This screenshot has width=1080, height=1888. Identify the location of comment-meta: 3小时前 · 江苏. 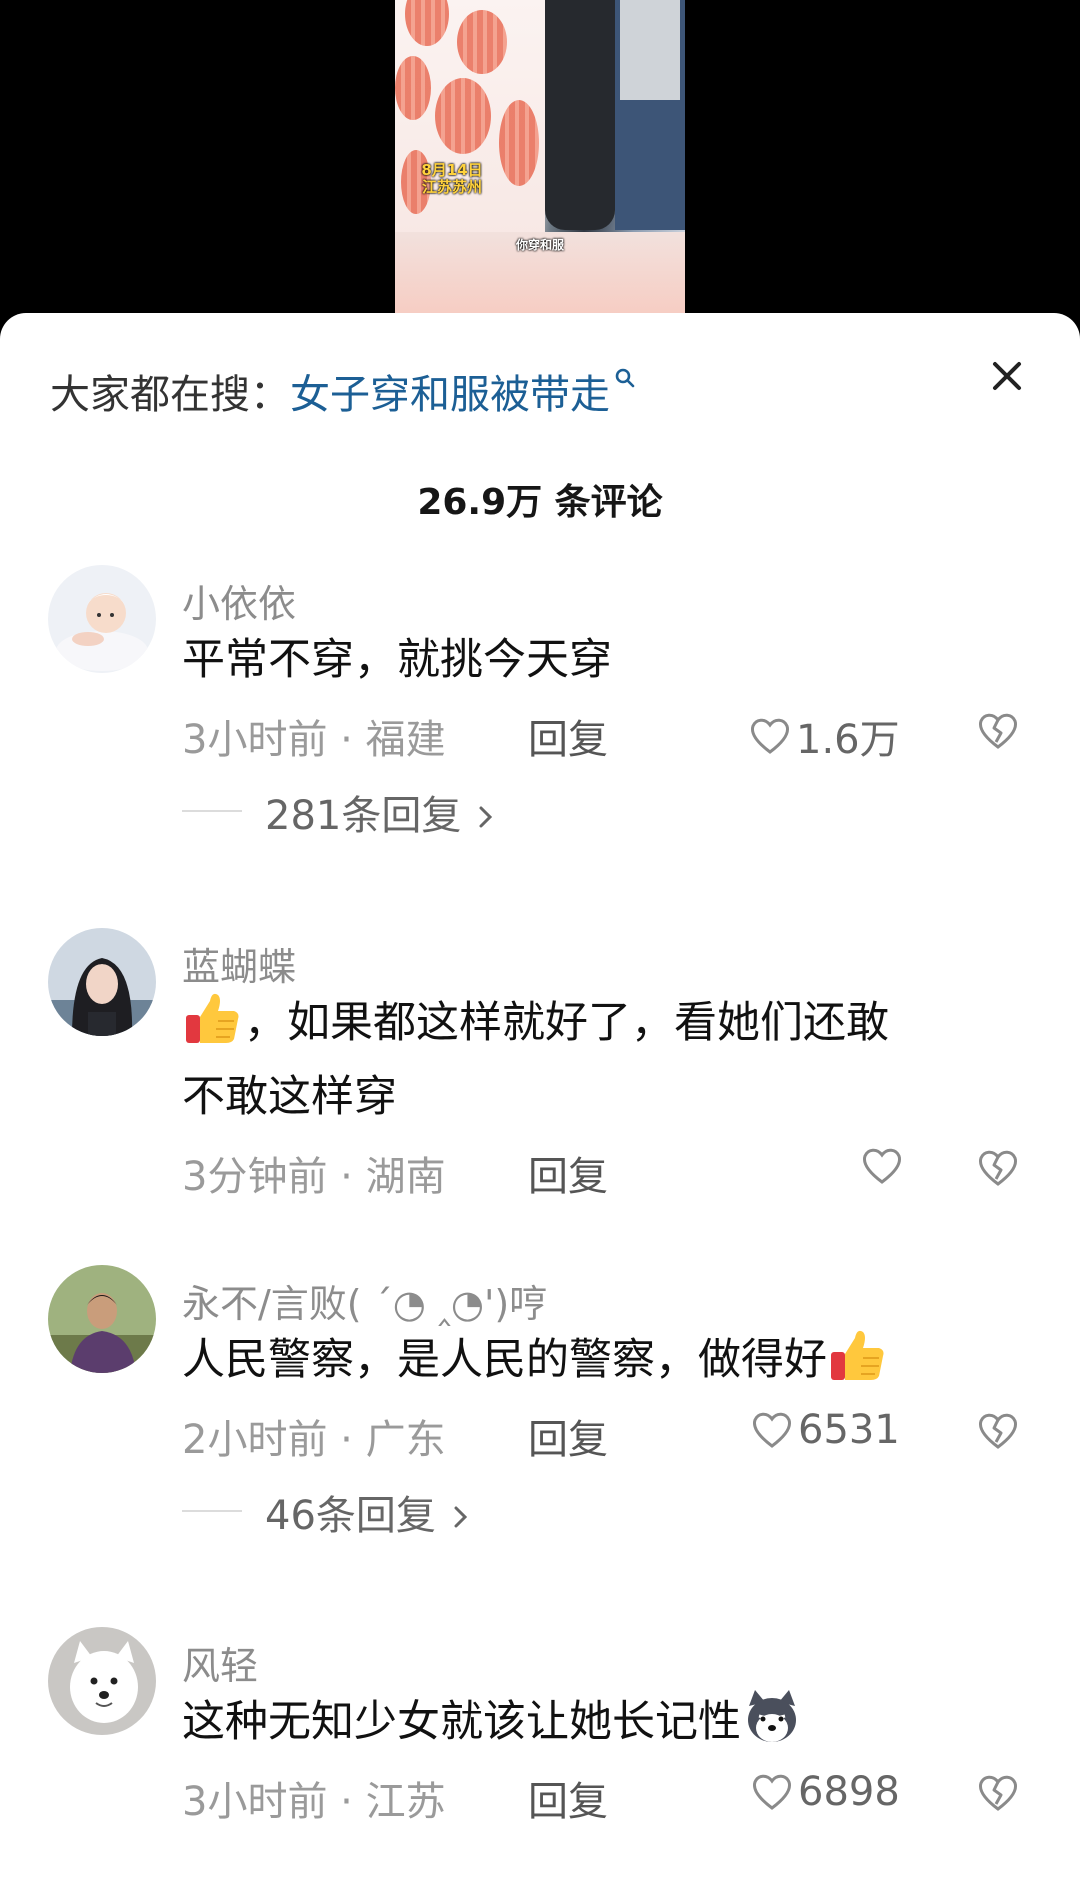
(314, 1798).